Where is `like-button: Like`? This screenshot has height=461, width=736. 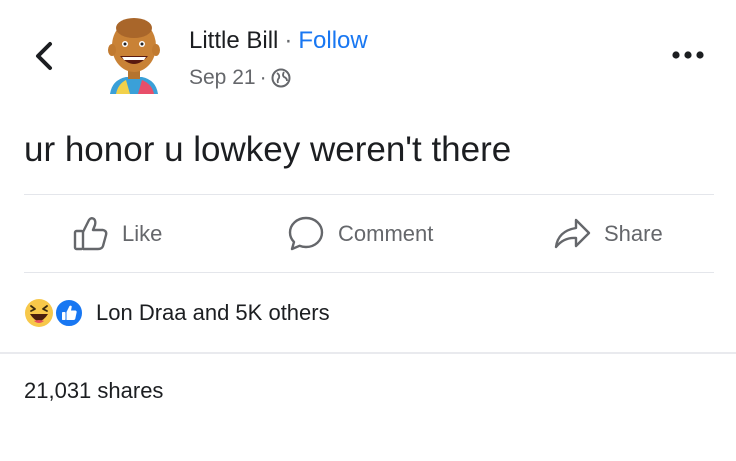
like-button: Like is located at coordinates (117, 234).